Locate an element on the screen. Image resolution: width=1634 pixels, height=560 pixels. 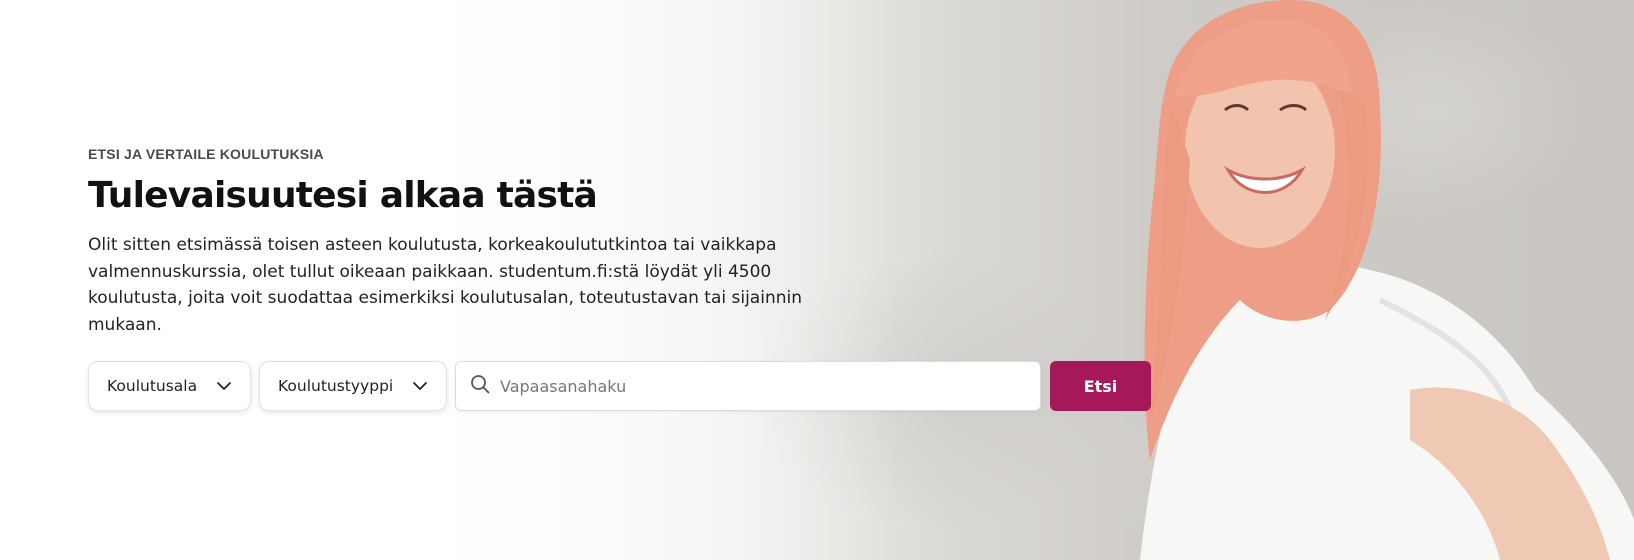
search-bar: Koulutusala Koulutustyyppi Etsi is located at coordinates (619, 386).